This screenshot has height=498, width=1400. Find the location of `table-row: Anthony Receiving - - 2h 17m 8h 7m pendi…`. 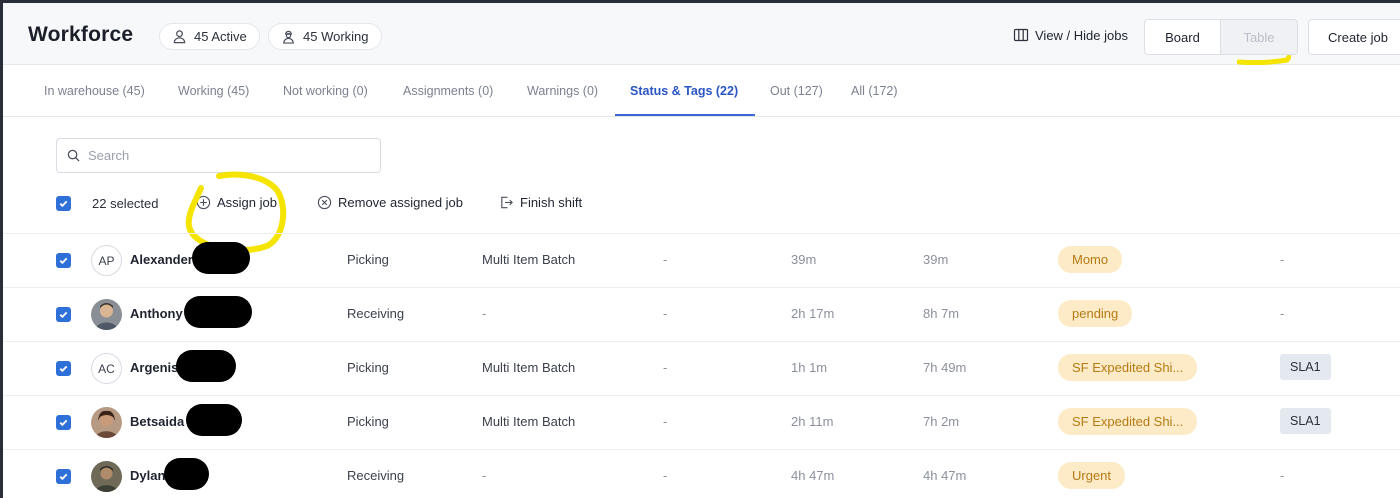

table-row: Anthony Receiving - - 2h 17m 8h 7m pendi… is located at coordinates (701, 314).